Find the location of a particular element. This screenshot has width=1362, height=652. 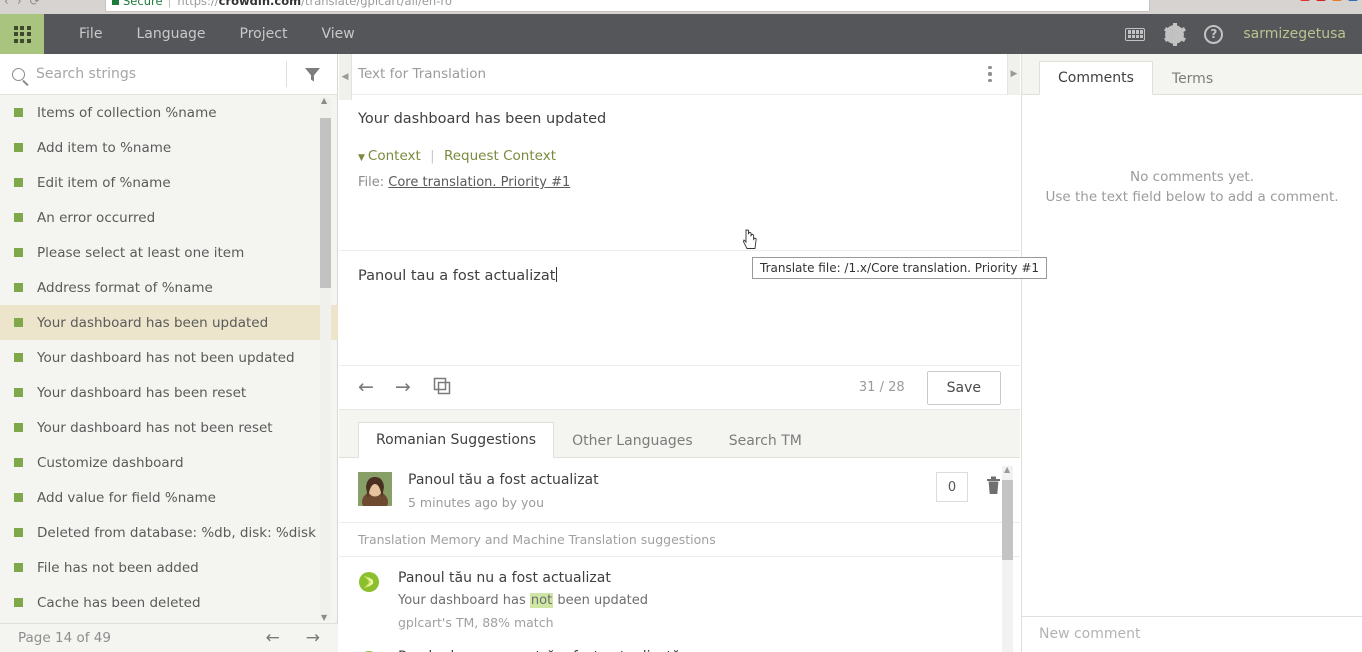

back-icon: ‹ is located at coordinates (6, 4).